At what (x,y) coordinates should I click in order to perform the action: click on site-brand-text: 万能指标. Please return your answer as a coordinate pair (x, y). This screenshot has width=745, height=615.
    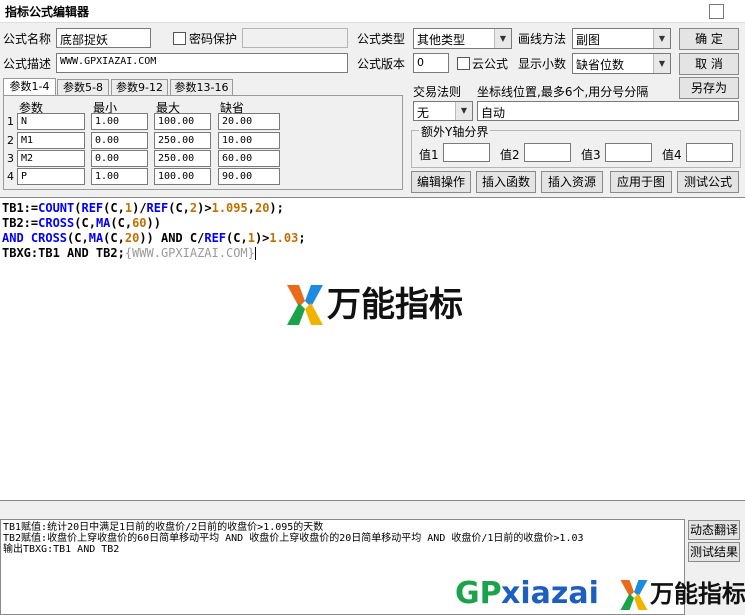
    Looking at the image, I should click on (697, 594).